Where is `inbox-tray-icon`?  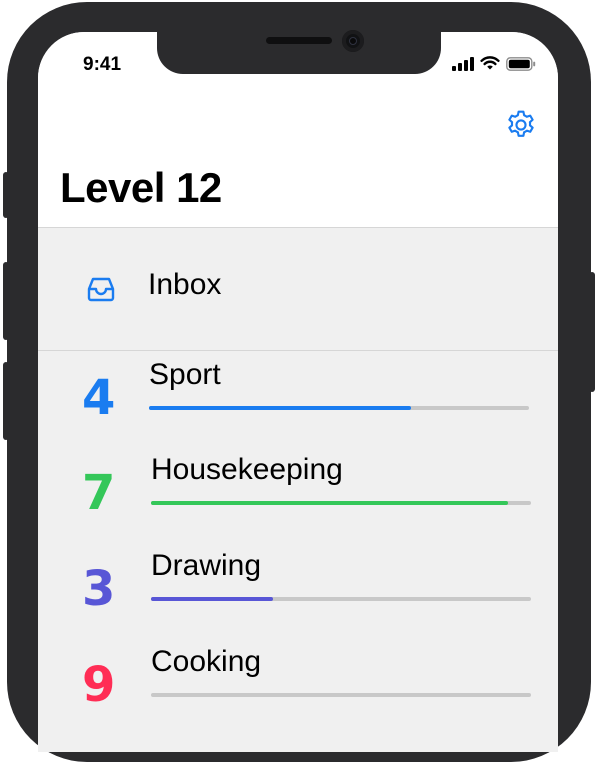 inbox-tray-icon is located at coordinates (101, 289).